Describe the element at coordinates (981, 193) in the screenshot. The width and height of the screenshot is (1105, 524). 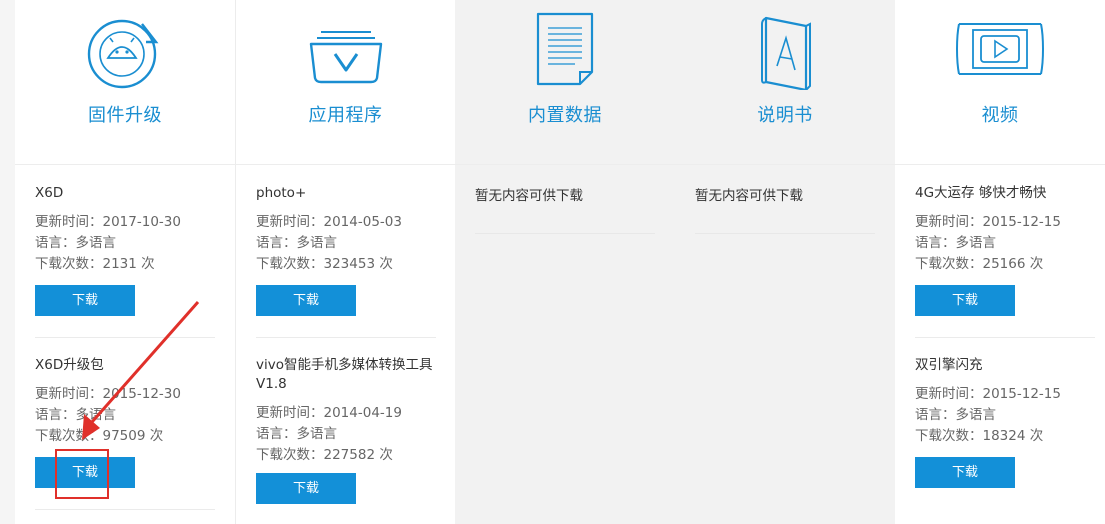
I see `item-name: 4G大运存 够快才畅快` at that location.